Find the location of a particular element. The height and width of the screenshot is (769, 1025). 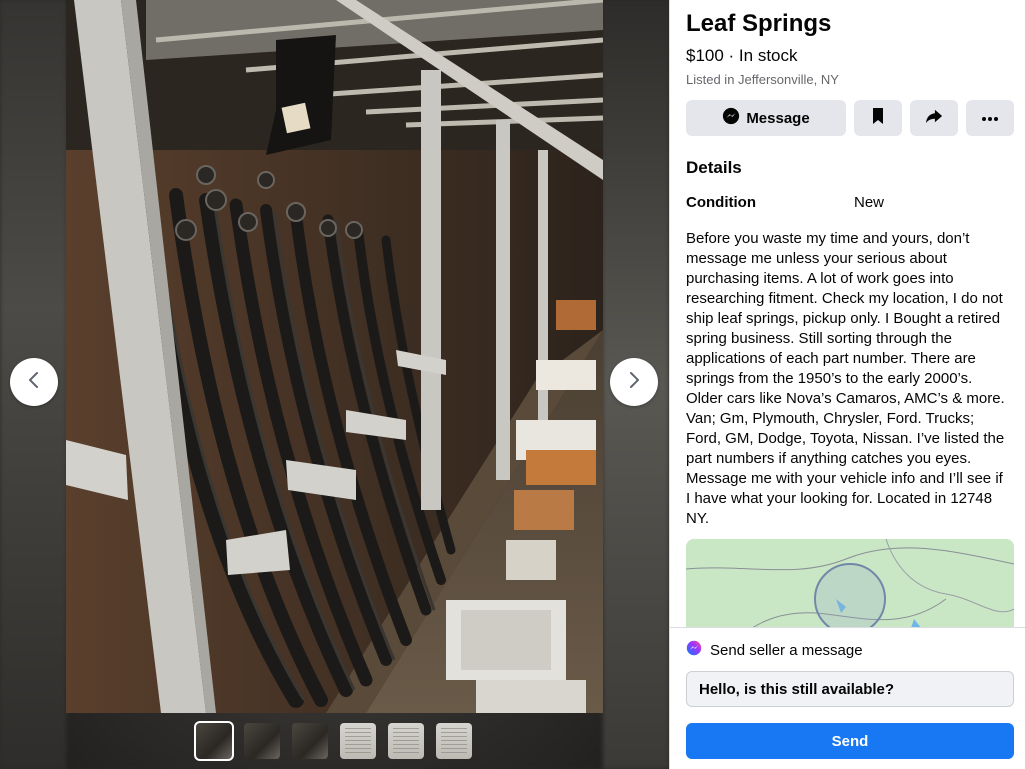

condition-row: Condition New is located at coordinates (850, 203).